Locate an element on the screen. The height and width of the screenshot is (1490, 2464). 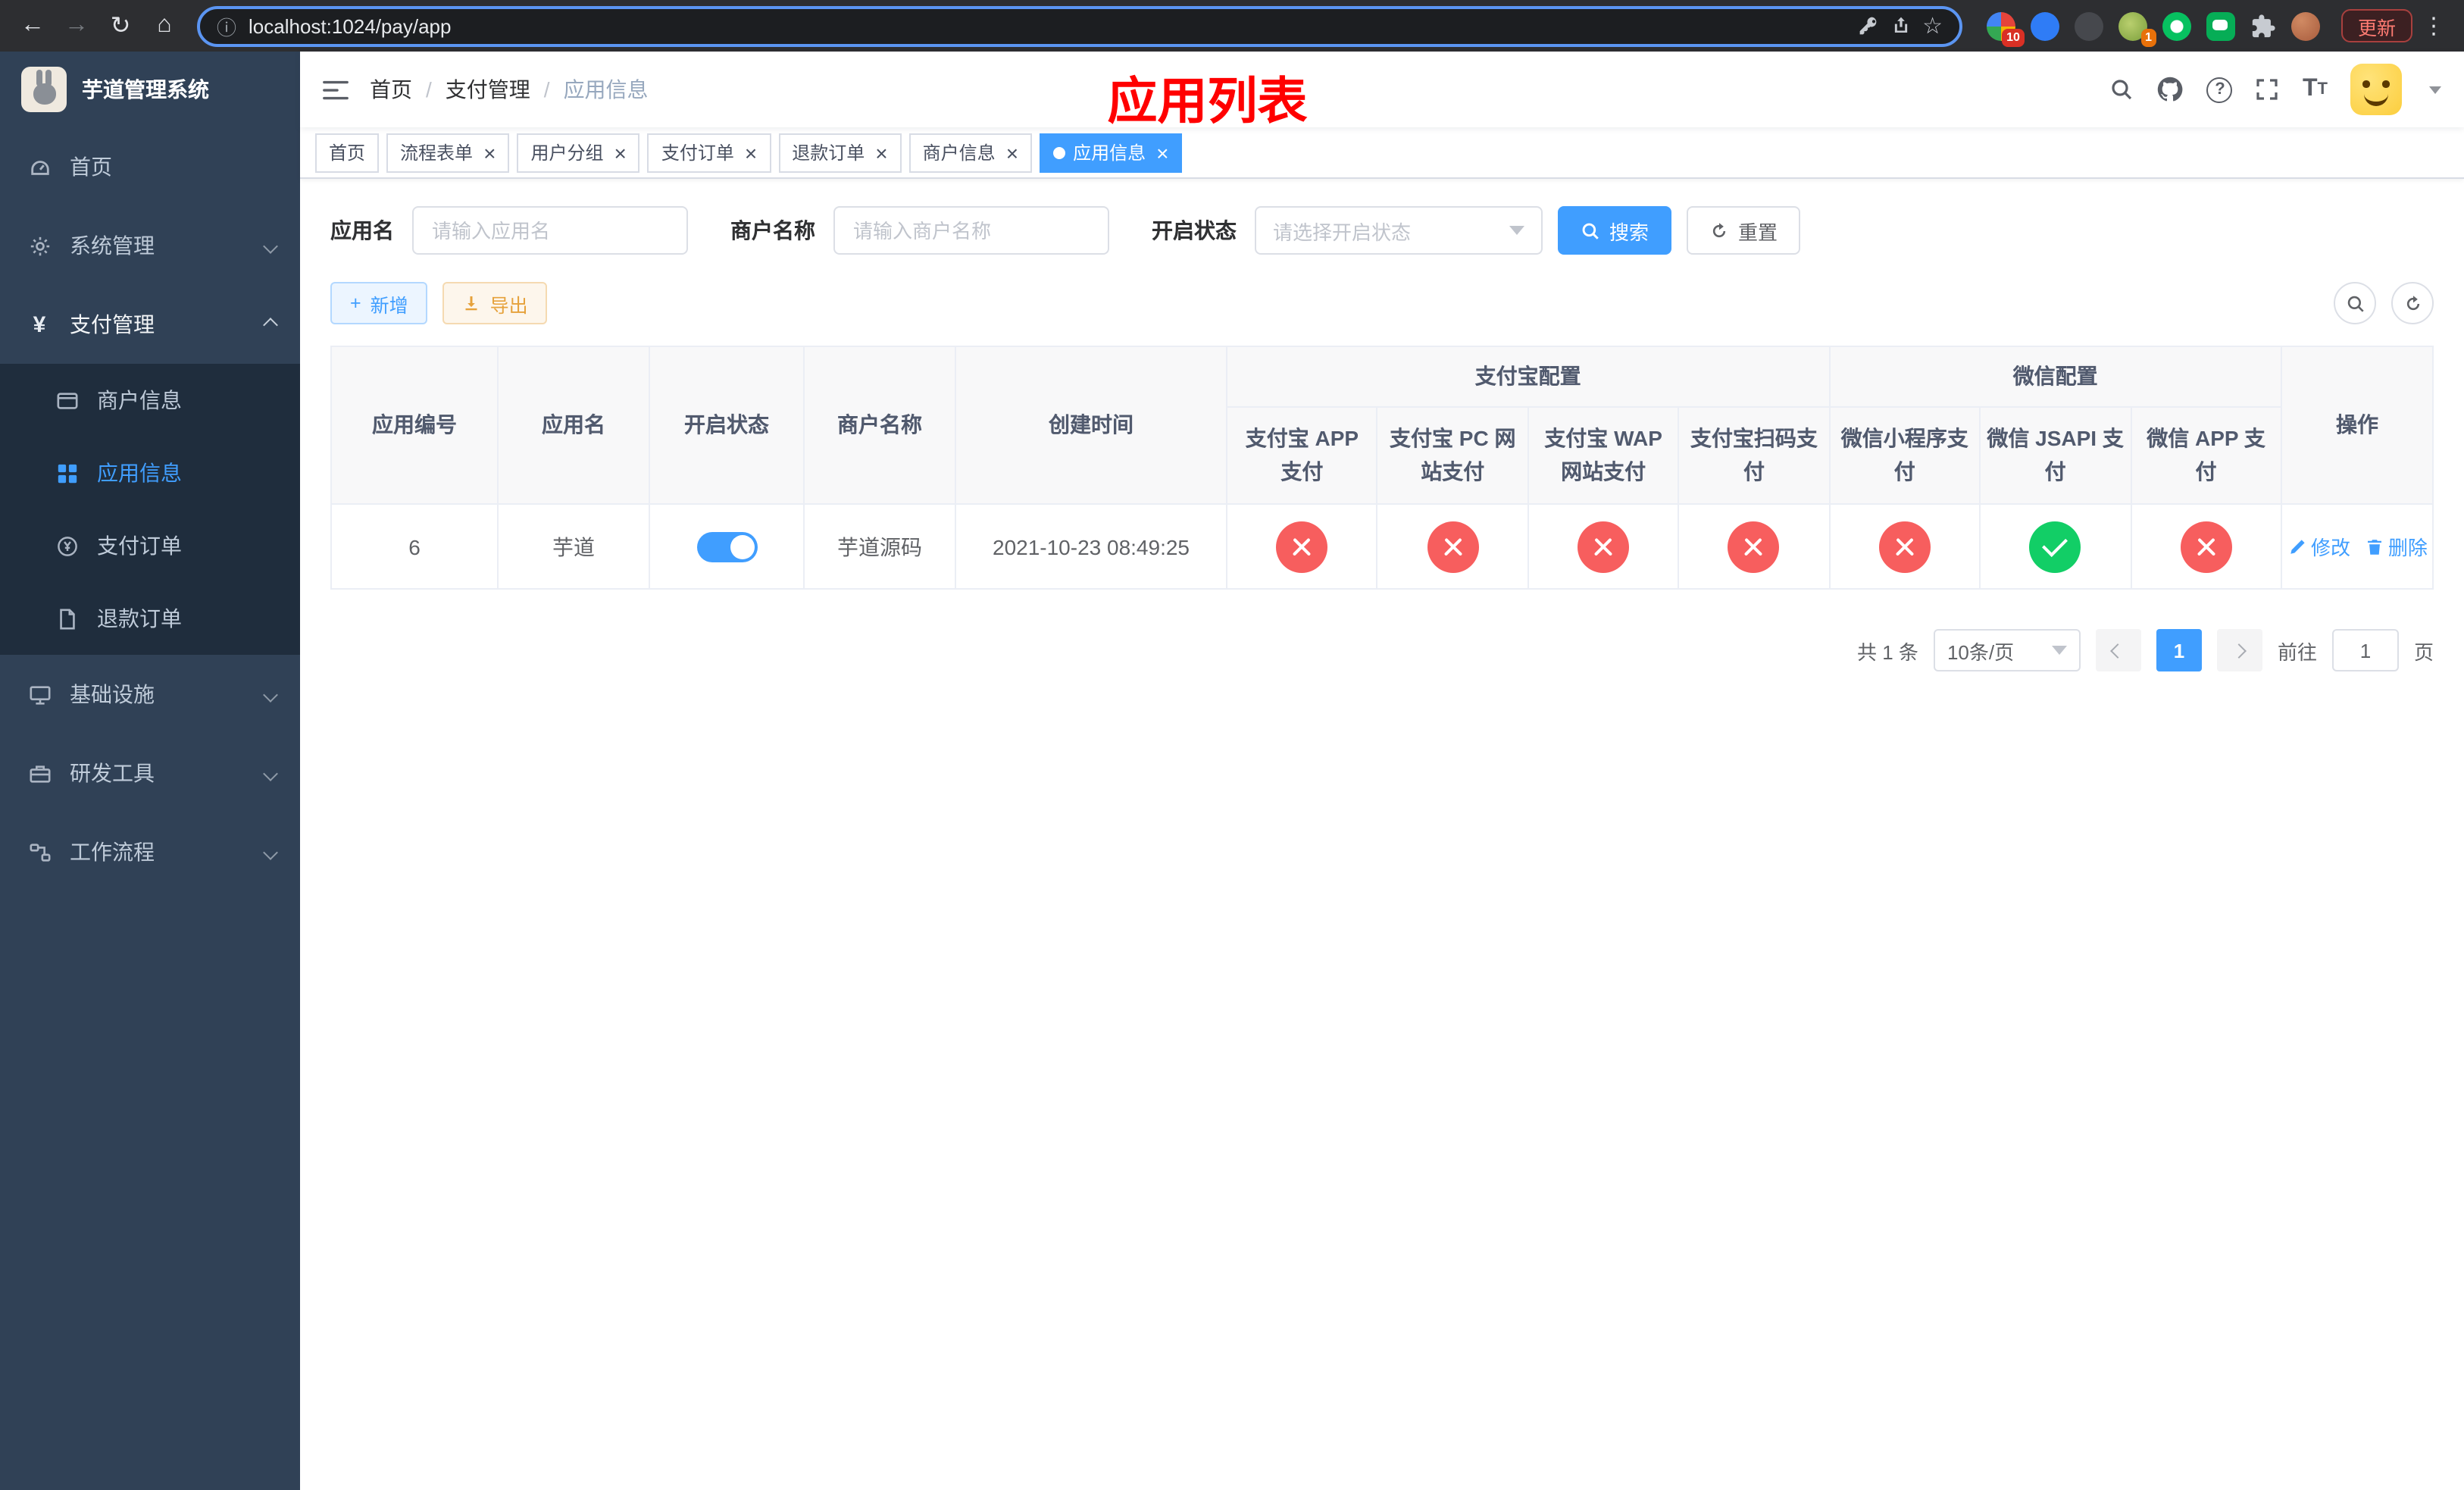
browser-menu-button: ⋮ is located at coordinates (2434, 26).